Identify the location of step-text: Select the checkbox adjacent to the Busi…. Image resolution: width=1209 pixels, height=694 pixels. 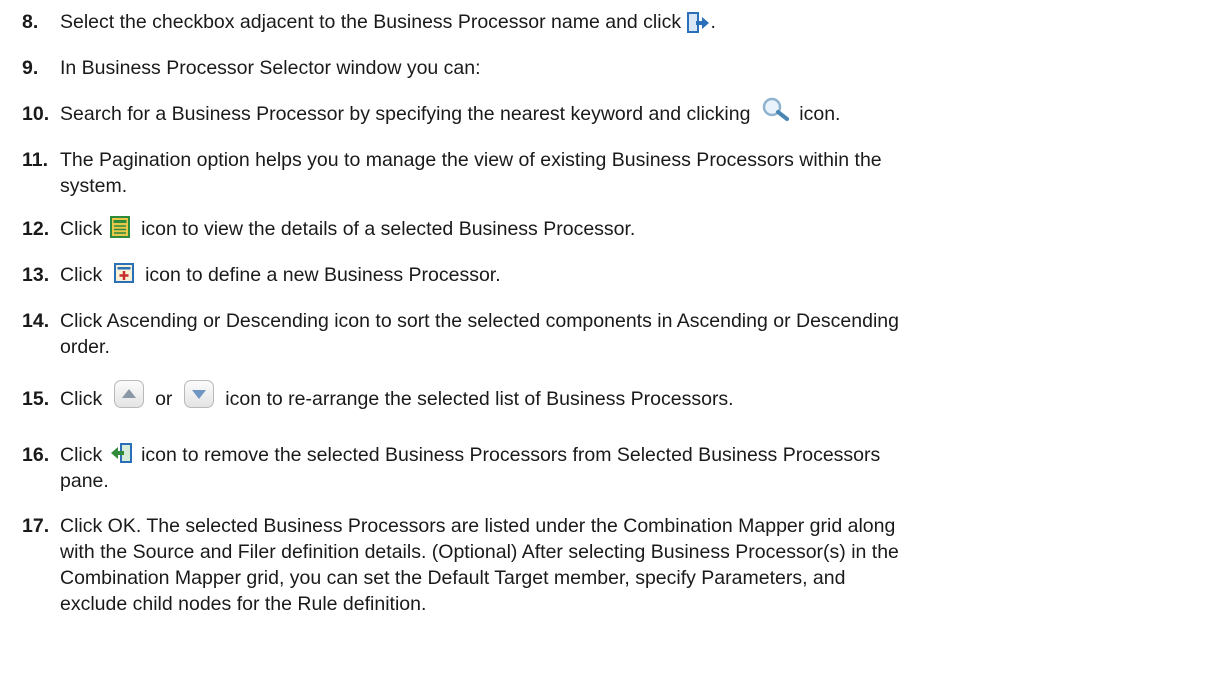
(388, 22).